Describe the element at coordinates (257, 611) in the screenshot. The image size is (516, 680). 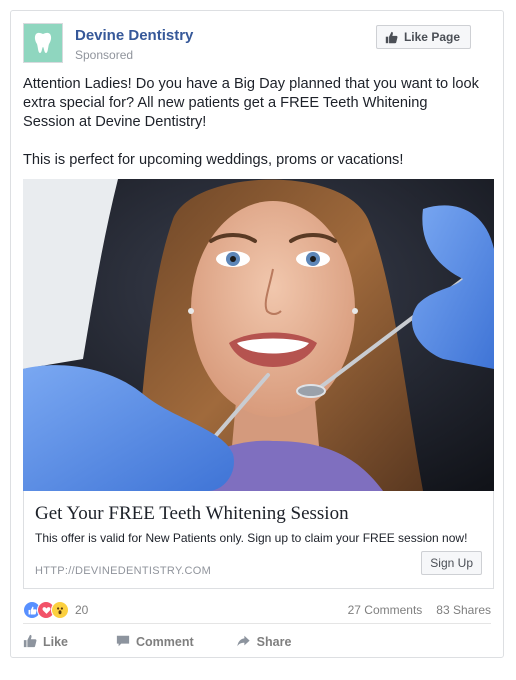
I see `reactions-bar: 20 27 Comments 83 Shares` at that location.